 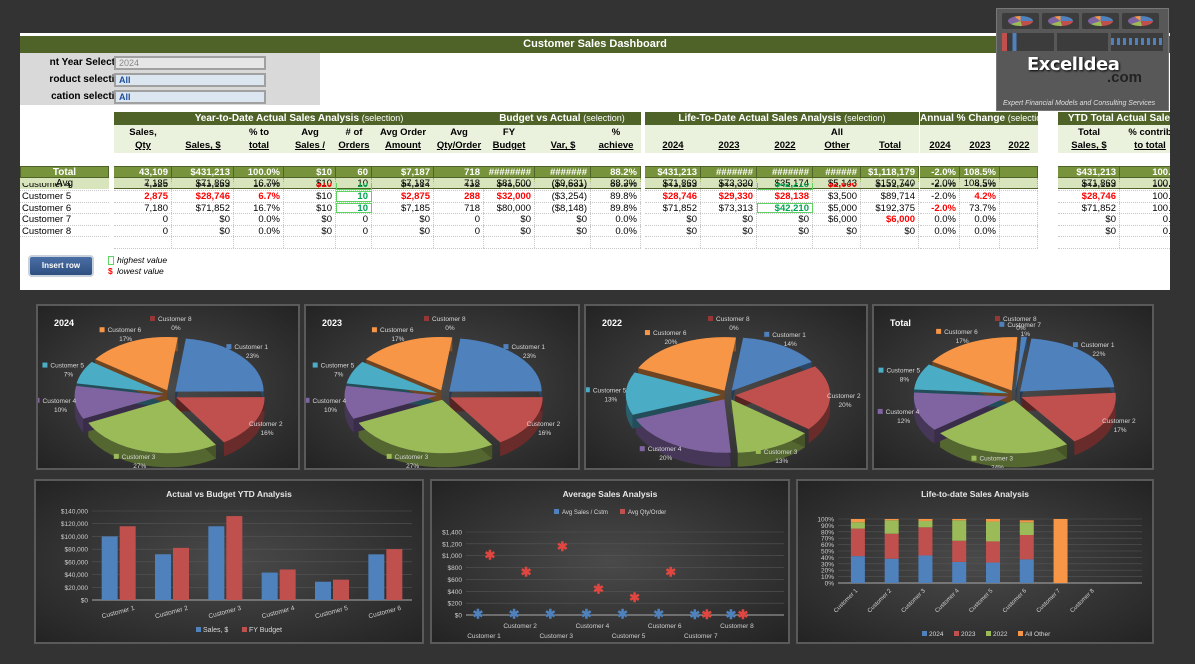 What do you see at coordinates (980, 196) in the screenshot?
I see `table-cell: 4.2%` at bounding box center [980, 196].